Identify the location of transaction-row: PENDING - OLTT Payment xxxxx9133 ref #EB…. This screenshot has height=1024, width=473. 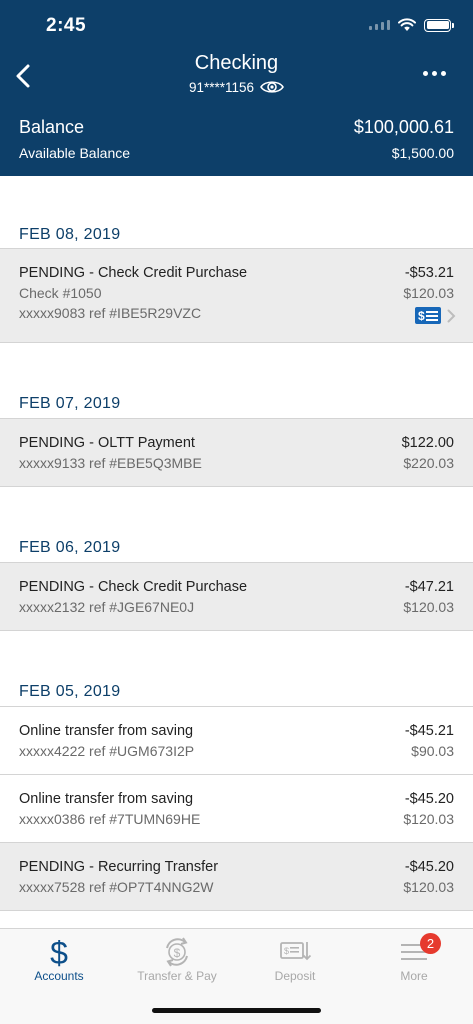
(236, 453).